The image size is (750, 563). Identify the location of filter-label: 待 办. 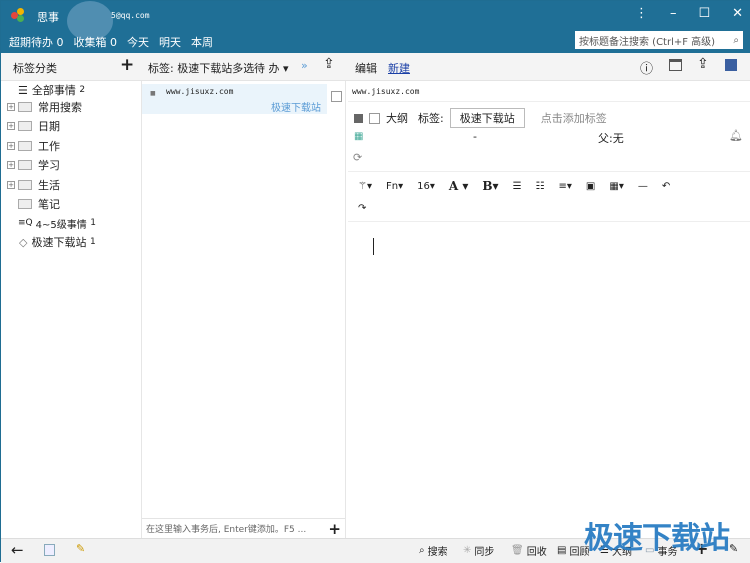
(267, 68).